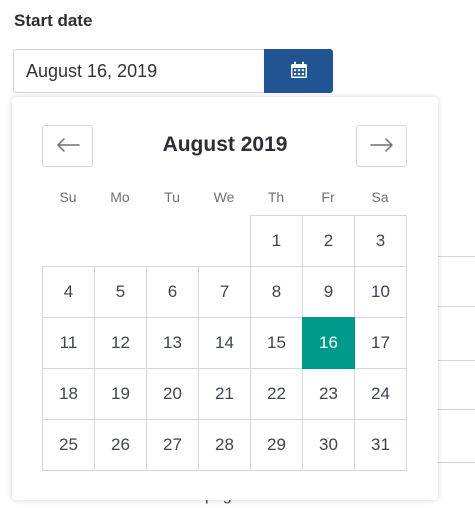 This screenshot has height=508, width=475. I want to click on day-cell: 2, so click(328, 241).